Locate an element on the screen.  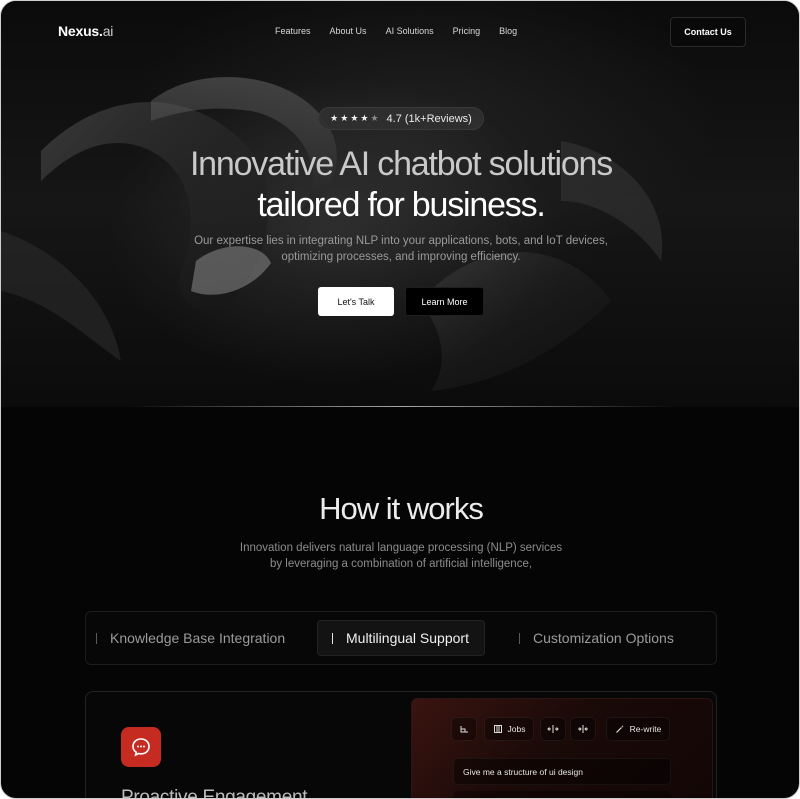
rewrite-label: Re-write is located at coordinates (645, 729).